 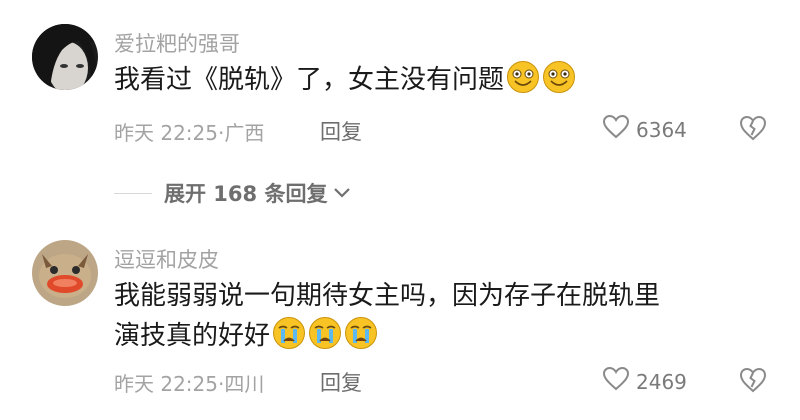 I want to click on like-button: 6364, so click(x=644, y=129).